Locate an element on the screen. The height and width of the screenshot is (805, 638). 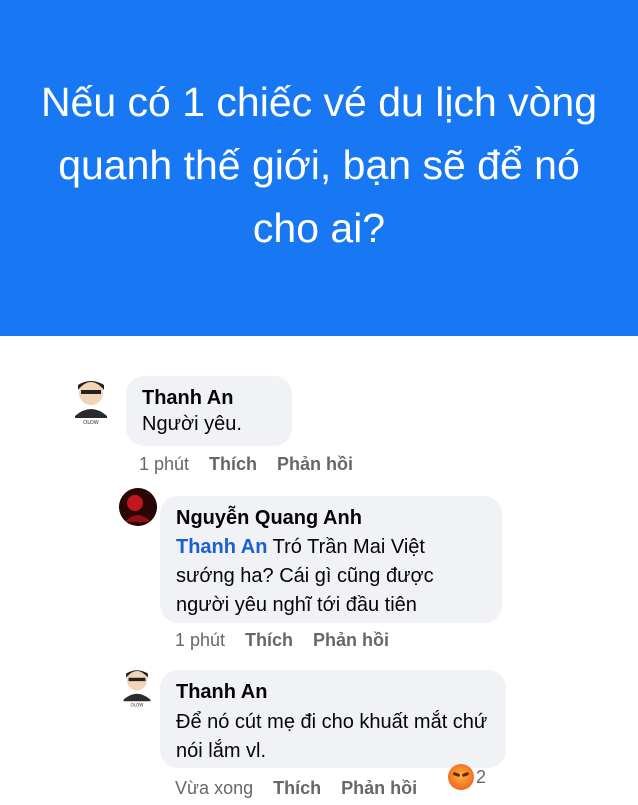
comment-time: Vừa xong is located at coordinates (214, 788).